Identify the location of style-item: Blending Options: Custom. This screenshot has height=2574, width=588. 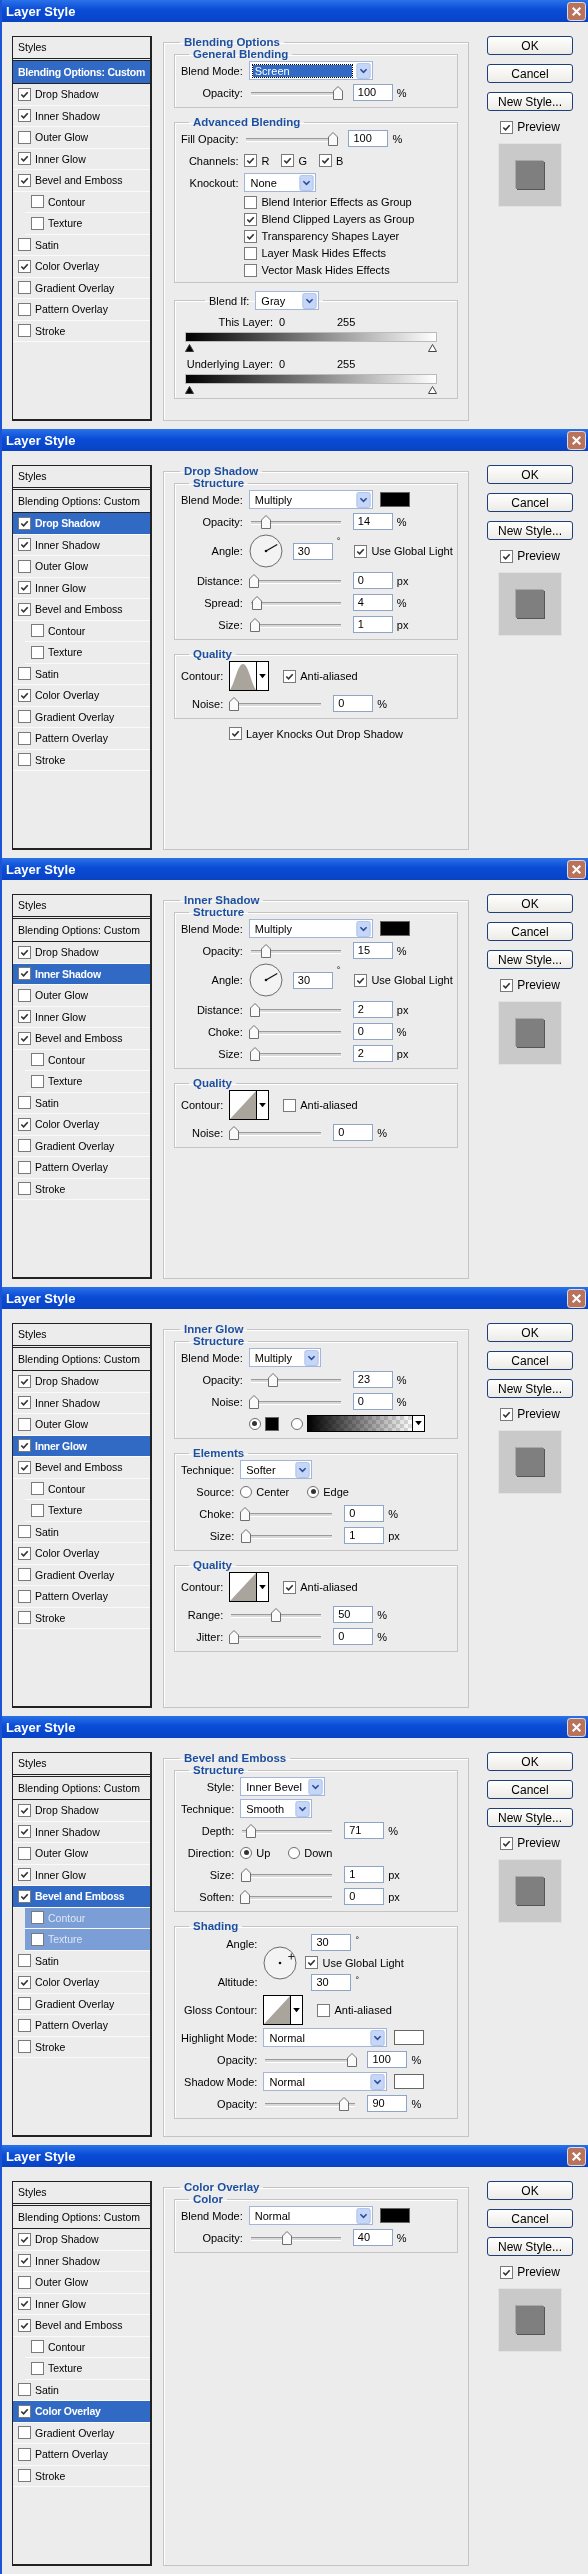
(81, 2217).